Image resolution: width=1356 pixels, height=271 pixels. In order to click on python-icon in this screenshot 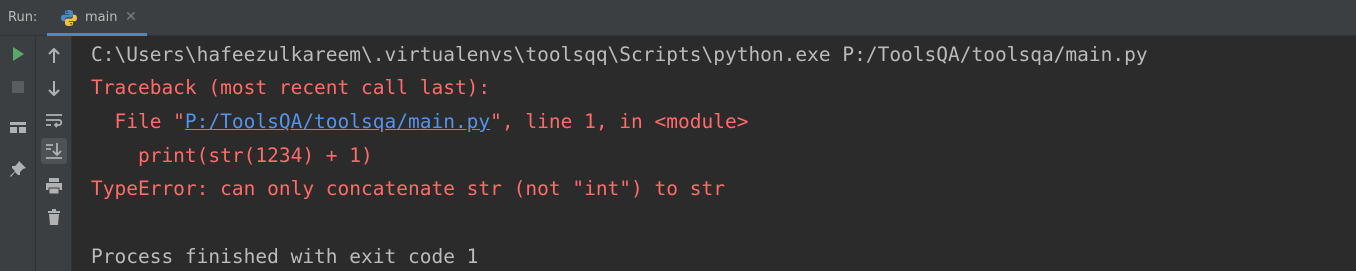, I will do `click(69, 18)`.